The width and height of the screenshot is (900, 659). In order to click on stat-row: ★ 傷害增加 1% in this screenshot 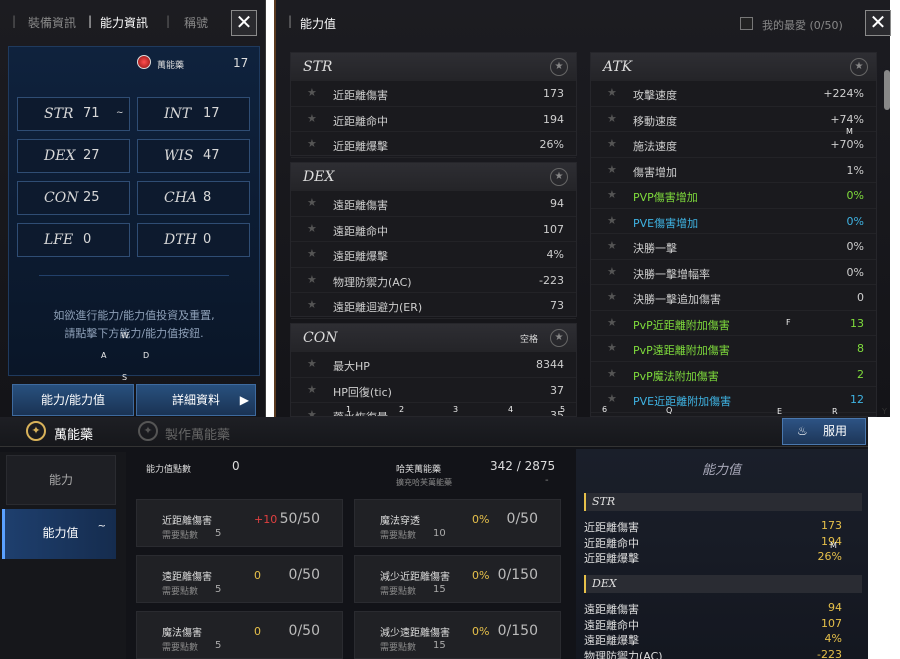, I will do `click(733, 170)`.